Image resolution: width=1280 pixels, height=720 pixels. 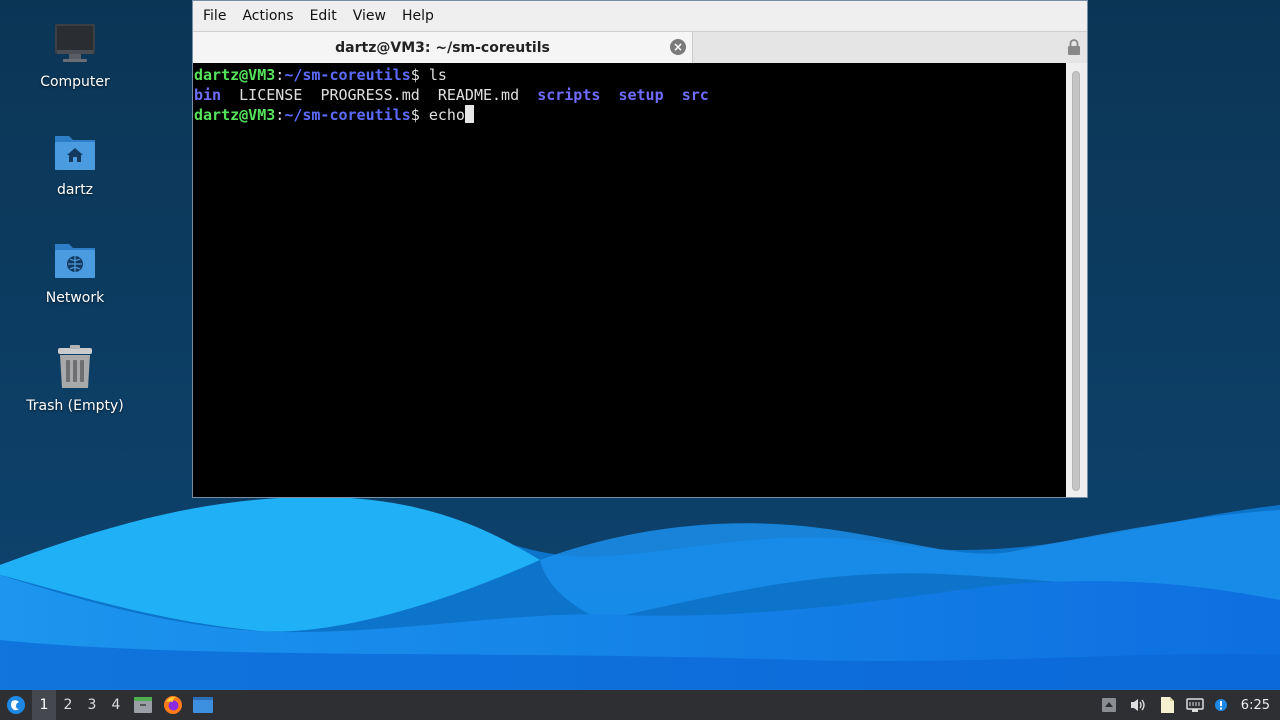 I want to click on desktop-icon-computer: Computer, so click(x=75, y=55).